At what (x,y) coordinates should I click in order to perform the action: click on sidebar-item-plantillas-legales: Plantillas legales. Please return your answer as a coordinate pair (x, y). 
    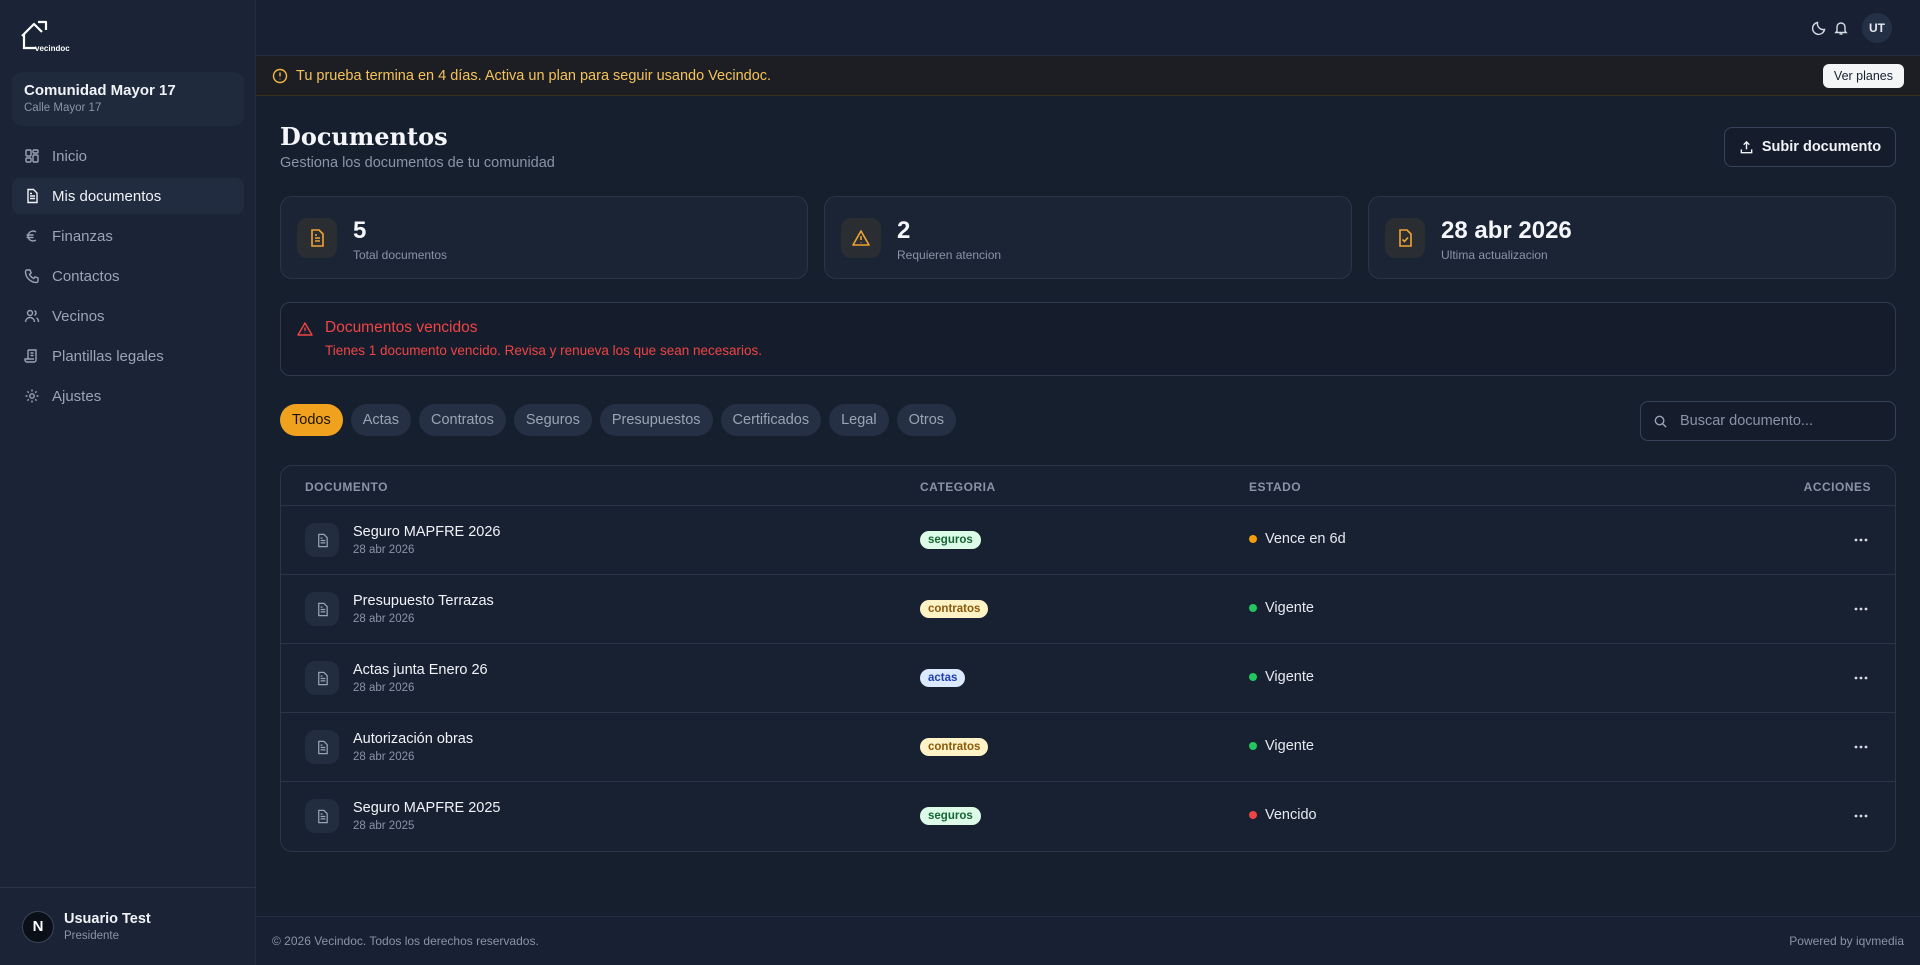
    Looking at the image, I should click on (128, 356).